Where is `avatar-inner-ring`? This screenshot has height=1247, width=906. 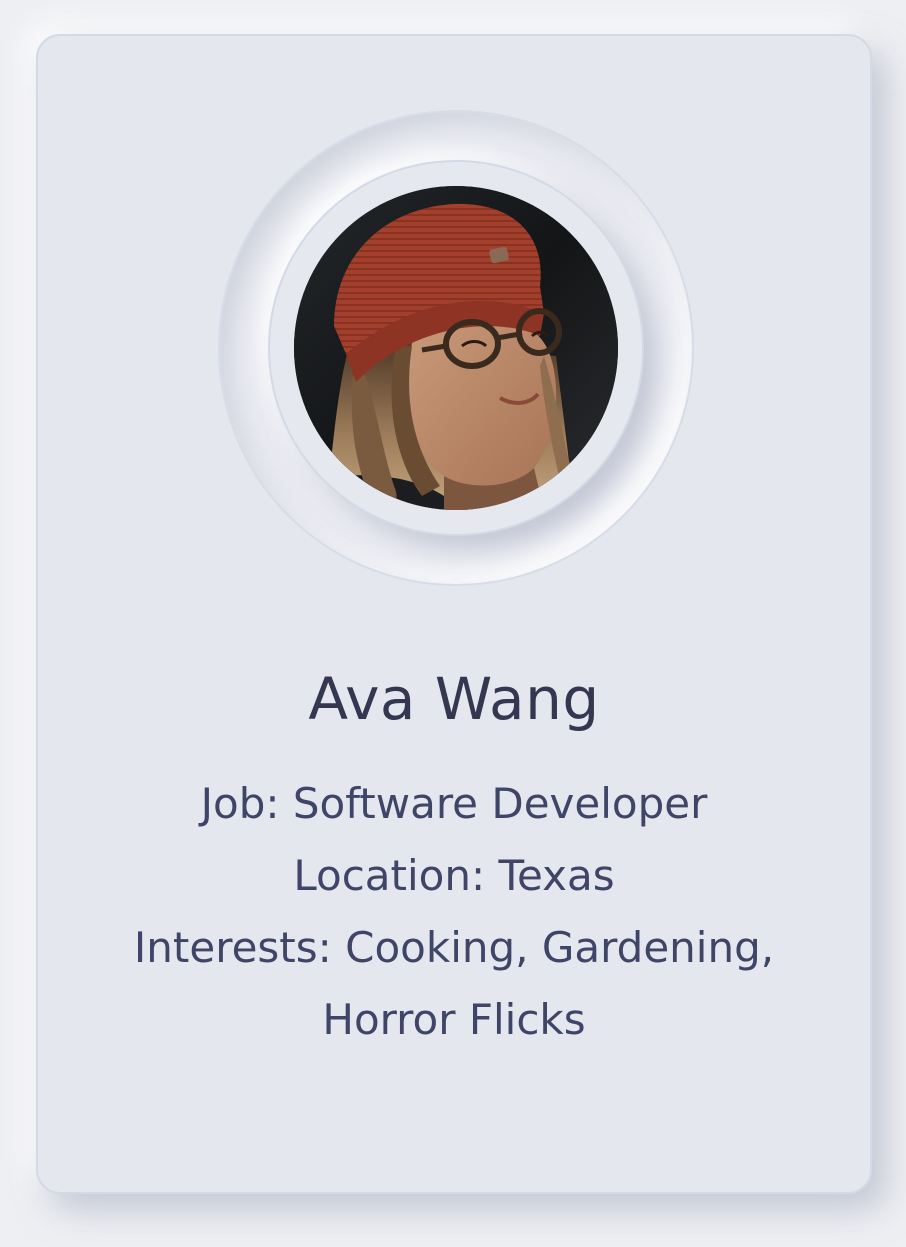
avatar-inner-ring is located at coordinates (456, 348).